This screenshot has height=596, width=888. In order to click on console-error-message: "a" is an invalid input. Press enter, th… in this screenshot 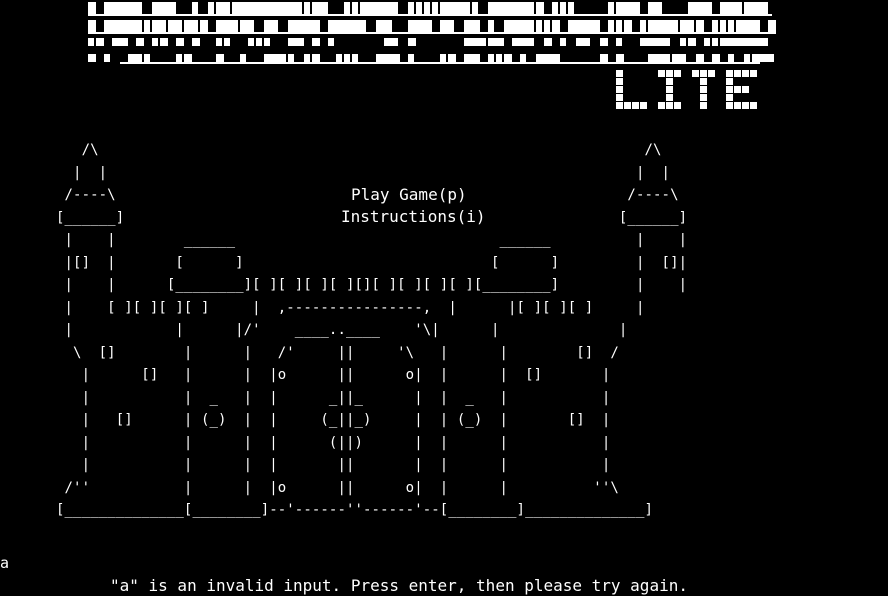, I will do `click(399, 585)`.